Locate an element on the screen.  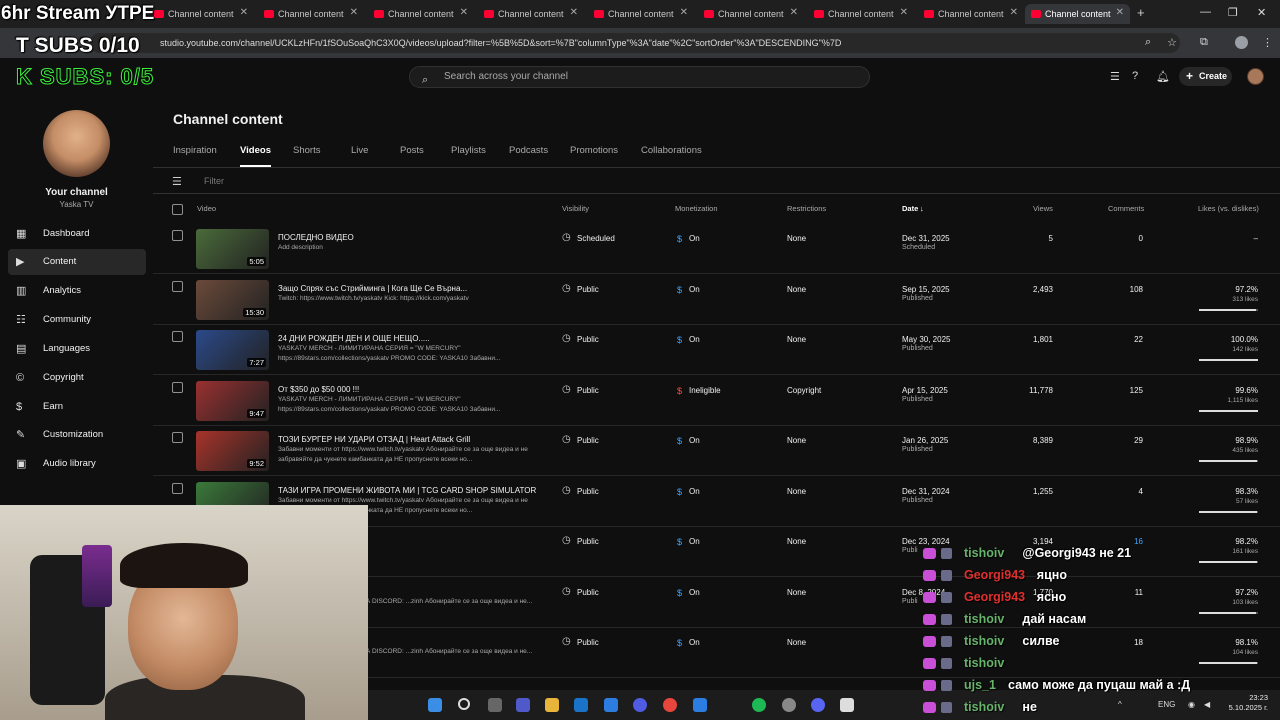
tab-collaborations: Collaborations is located at coordinates (671, 150).